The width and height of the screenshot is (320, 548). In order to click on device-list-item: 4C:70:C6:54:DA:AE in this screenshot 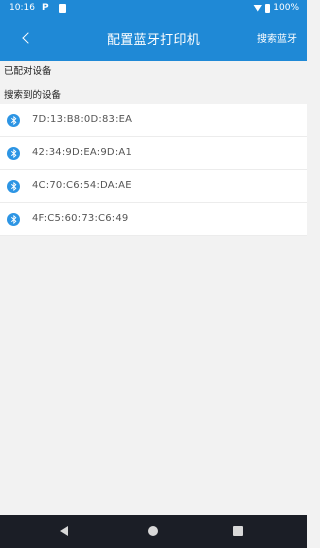, I will do `click(153, 186)`.